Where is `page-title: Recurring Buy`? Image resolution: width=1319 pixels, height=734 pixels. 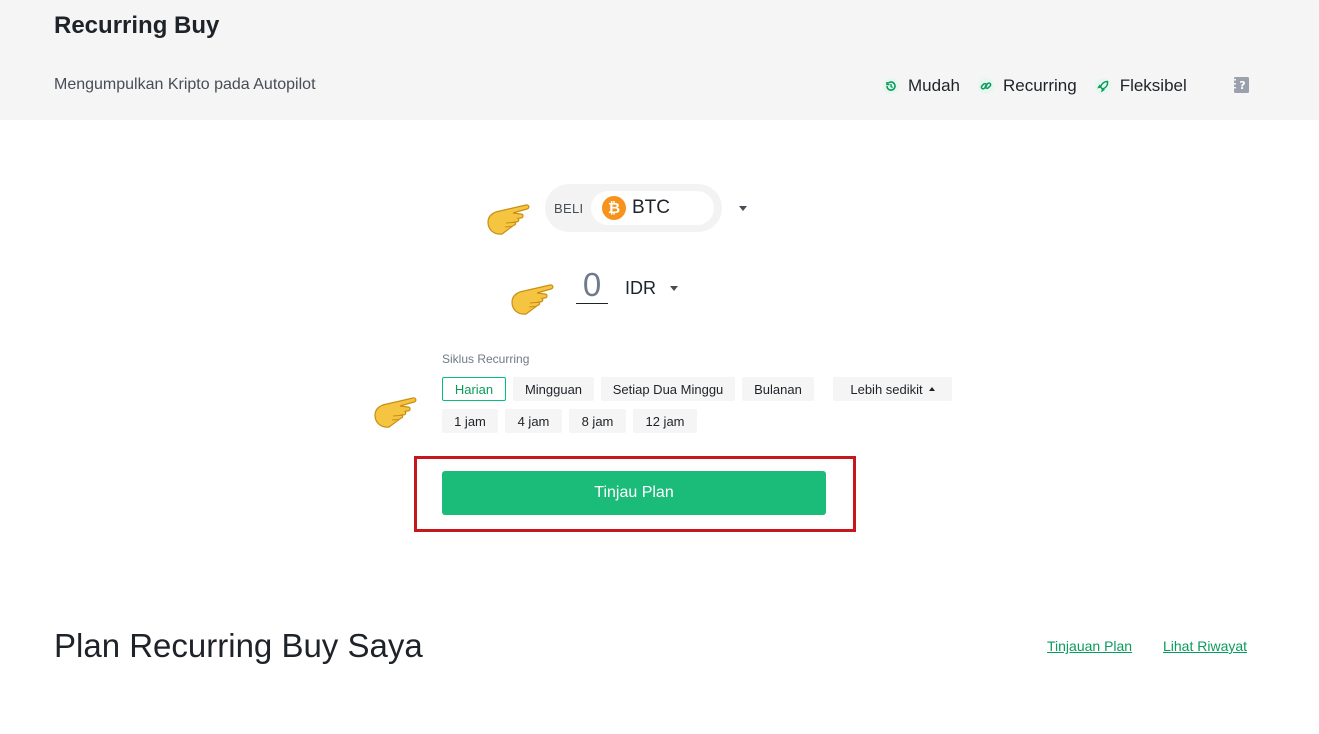 page-title: Recurring Buy is located at coordinates (137, 25).